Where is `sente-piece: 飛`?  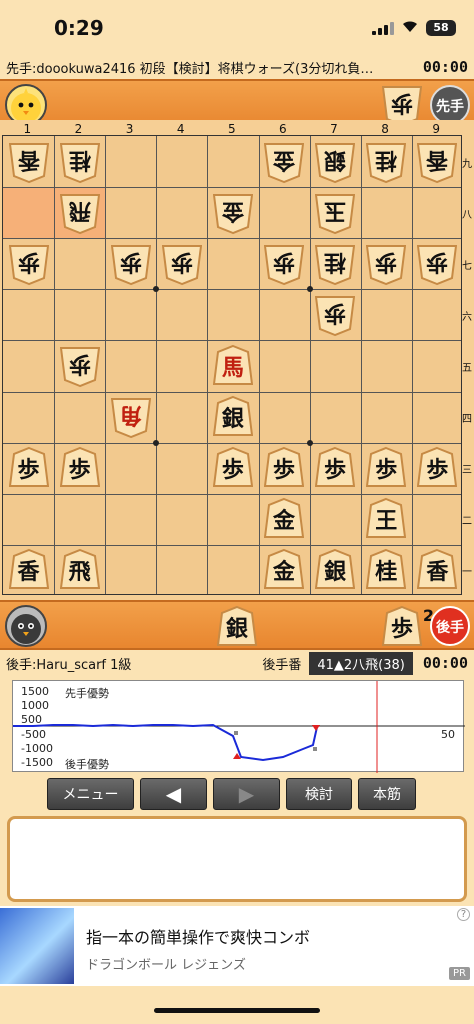
sente-piece: 飛 is located at coordinates (79, 570).